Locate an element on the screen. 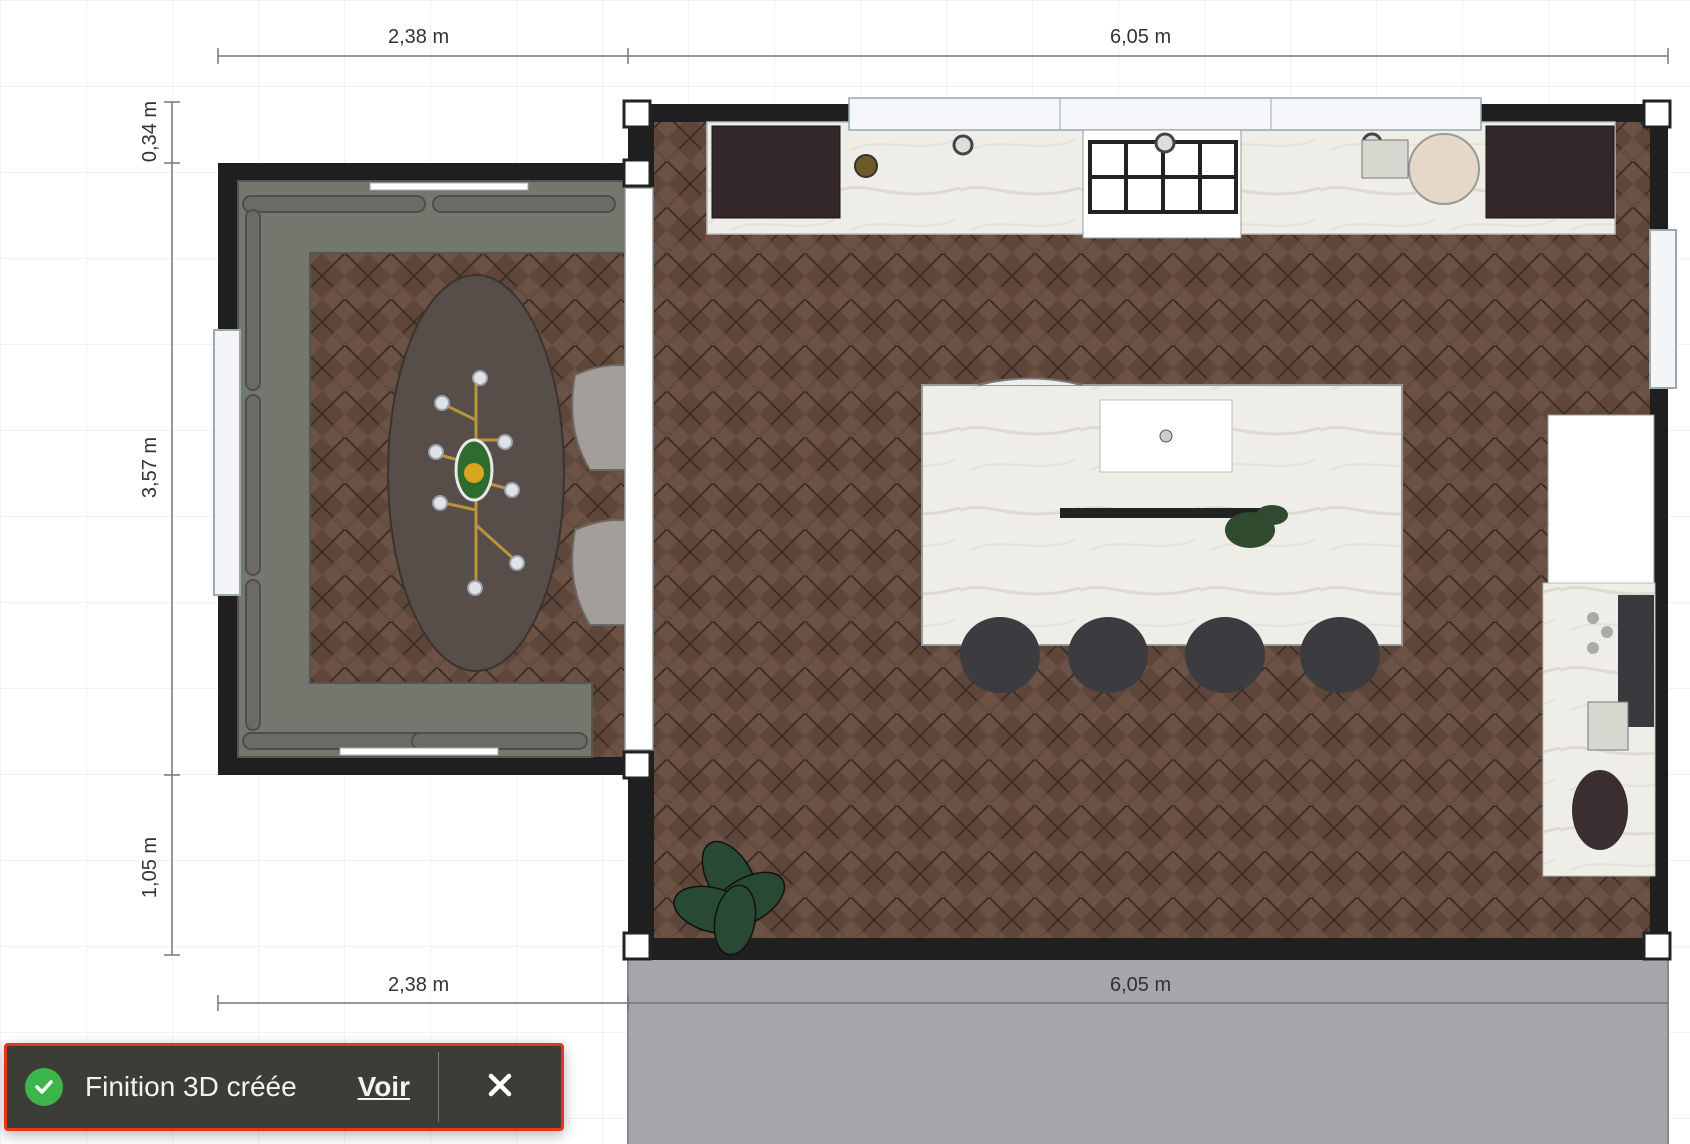  close-icon is located at coordinates (500, 1087).